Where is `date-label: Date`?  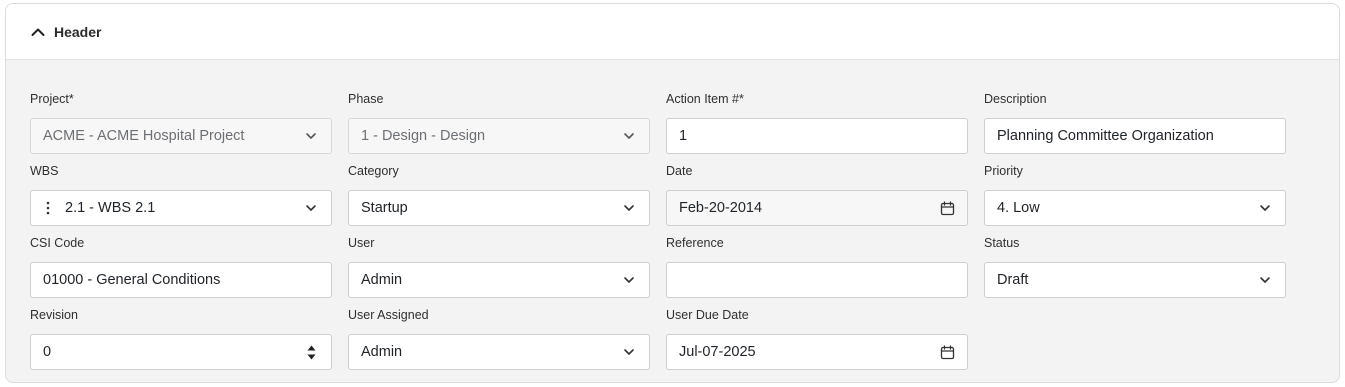
date-label: Date is located at coordinates (679, 171).